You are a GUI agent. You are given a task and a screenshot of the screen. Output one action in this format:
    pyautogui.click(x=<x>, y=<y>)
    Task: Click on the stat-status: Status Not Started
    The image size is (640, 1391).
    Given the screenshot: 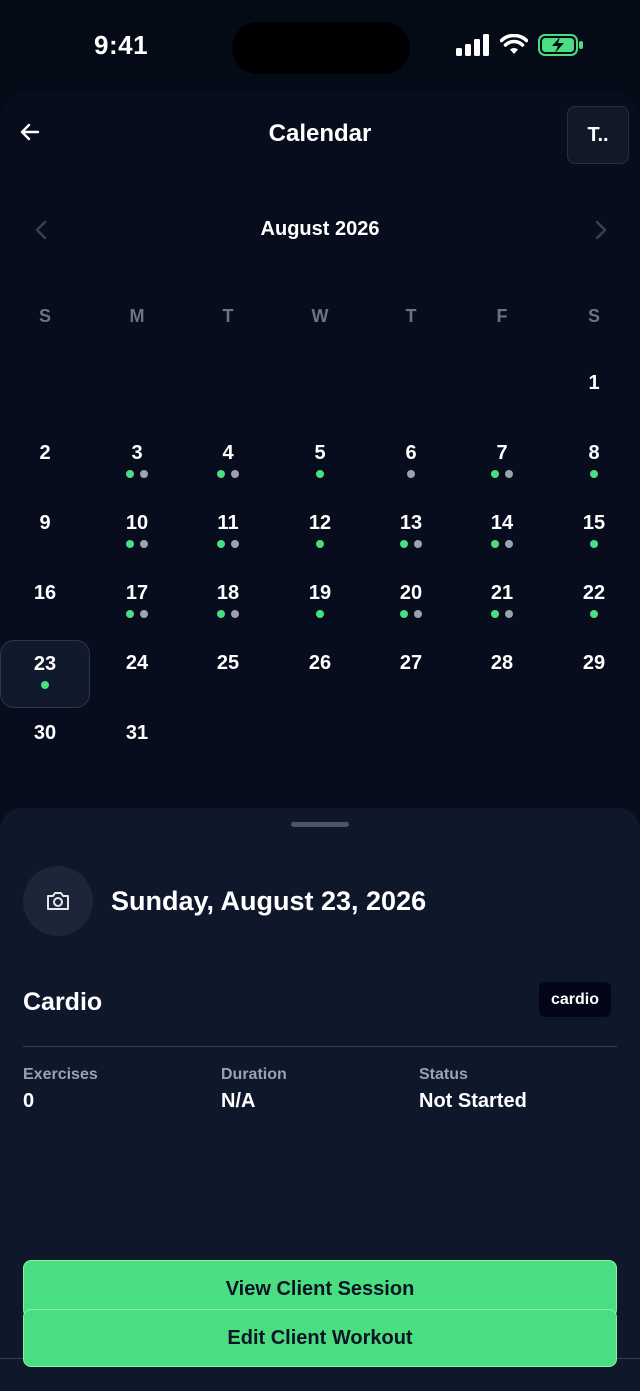 What is the action you would take?
    pyautogui.click(x=473, y=1089)
    